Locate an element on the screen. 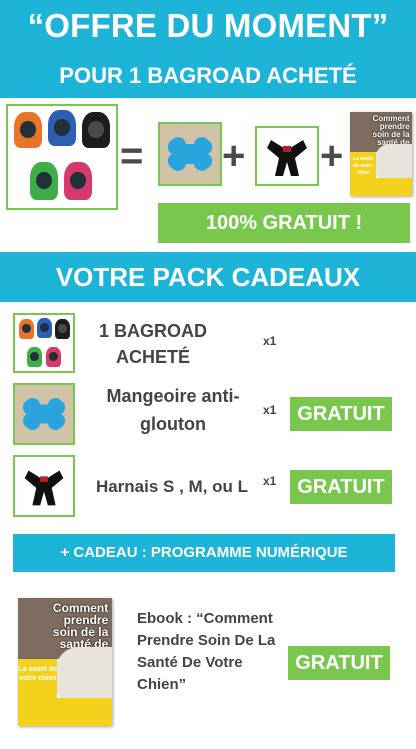 Image resolution: width=416 pixels, height=749 pixels. pack-item-harness-label: Harnais S , M, ou L is located at coordinates (172, 486).